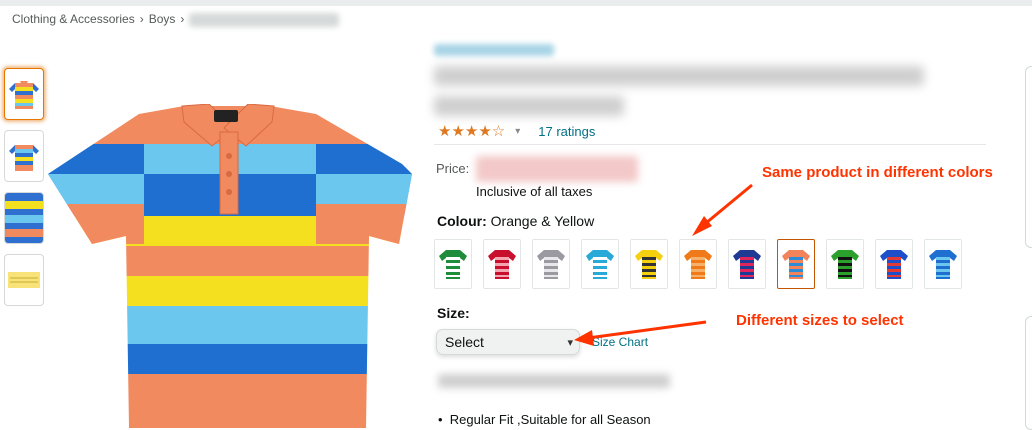 This screenshot has height=430, width=1032. I want to click on breadcrumb-item-clothing: Clothing & Accessories, so click(73, 19).